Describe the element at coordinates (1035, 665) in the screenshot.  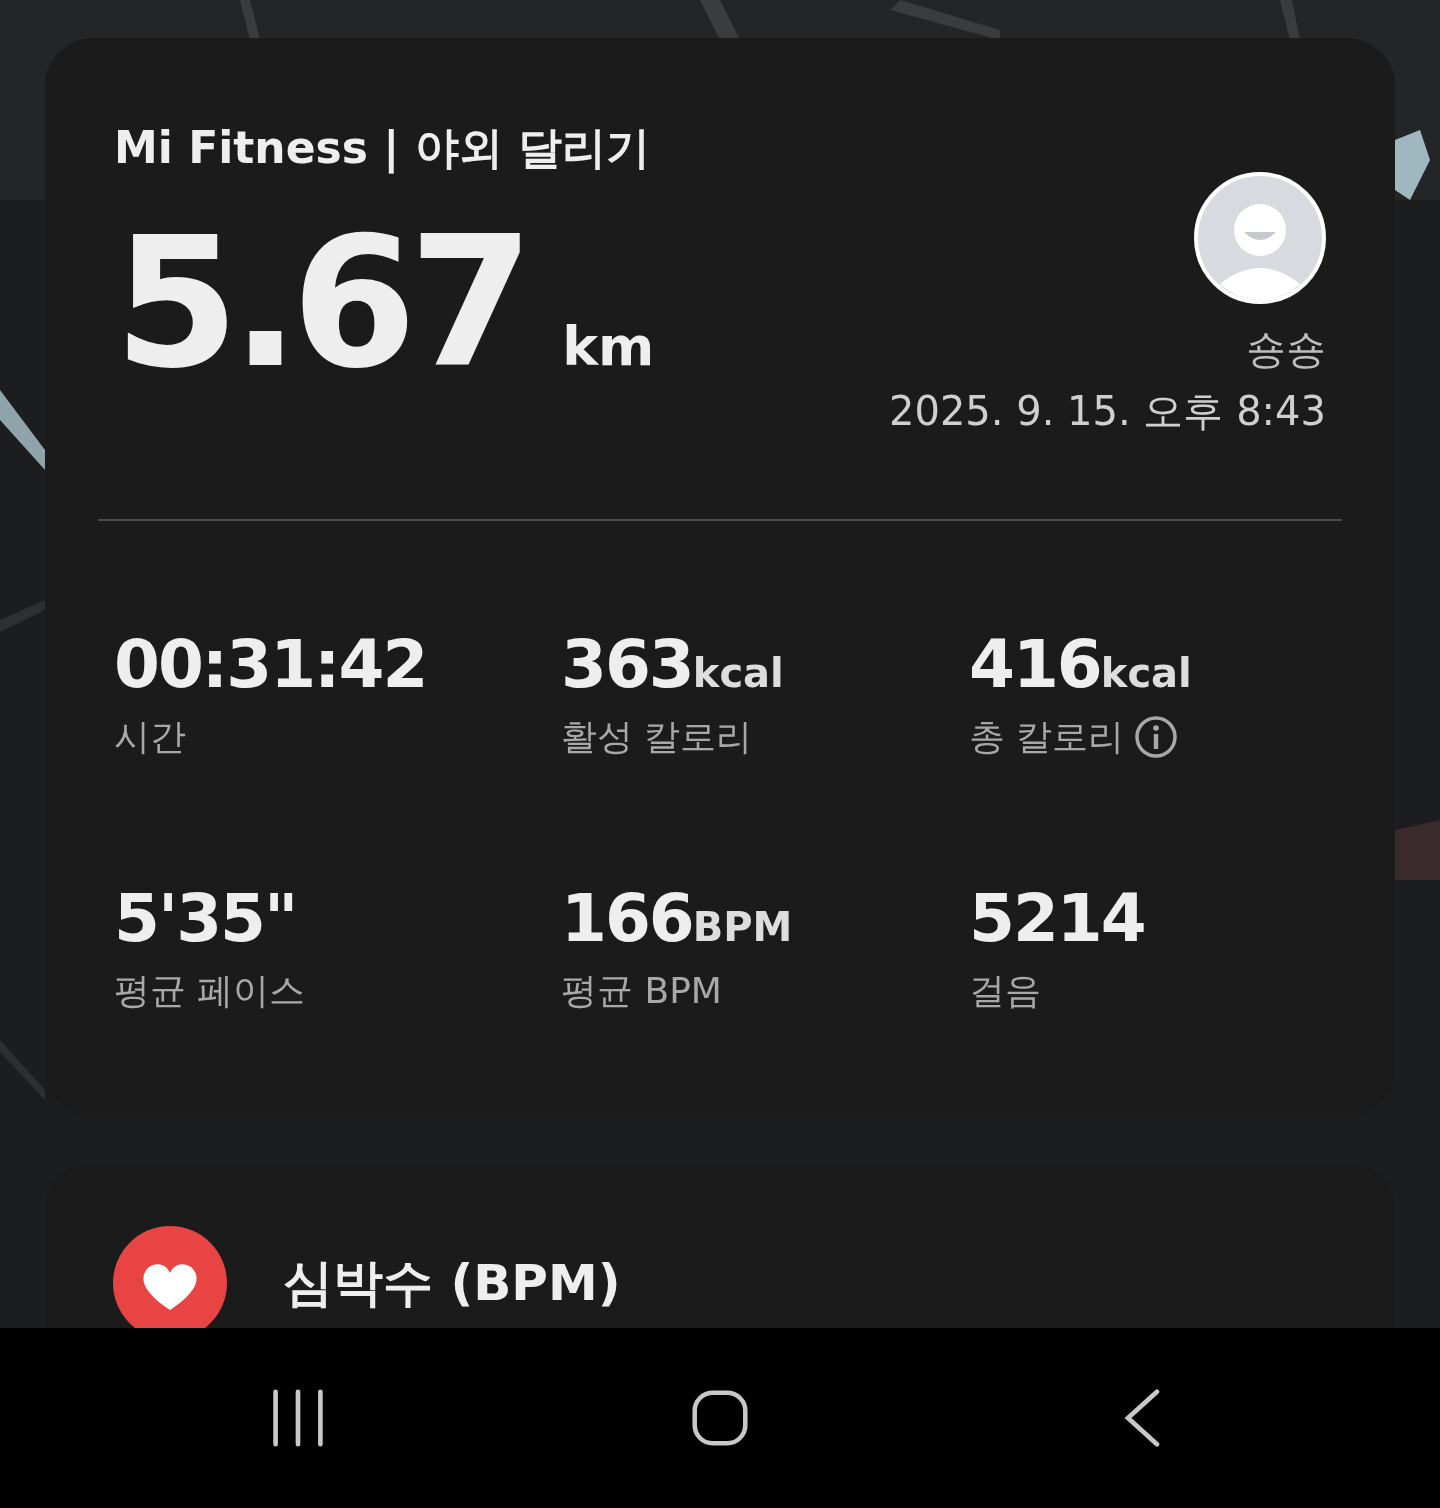
I see `stat-value: 416` at that location.